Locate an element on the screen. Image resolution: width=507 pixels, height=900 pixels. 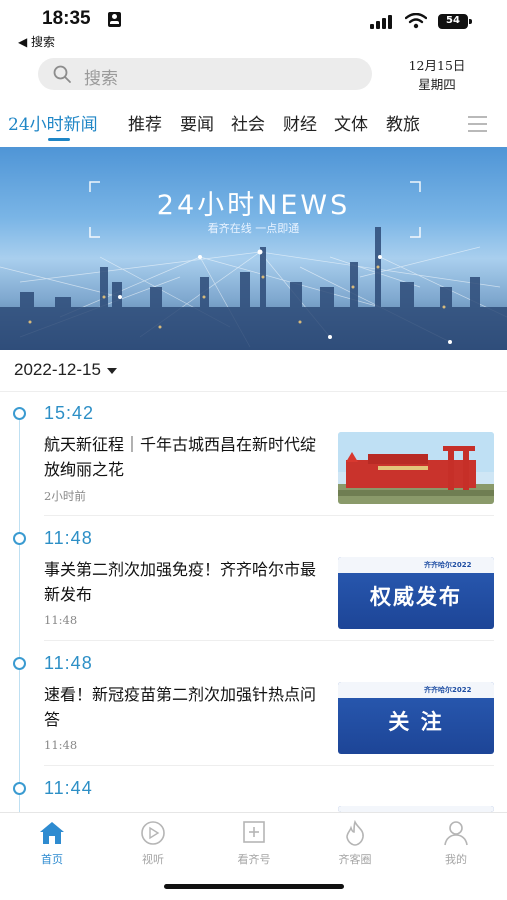
news-time: 15:42 is located at coordinates (69, 413).